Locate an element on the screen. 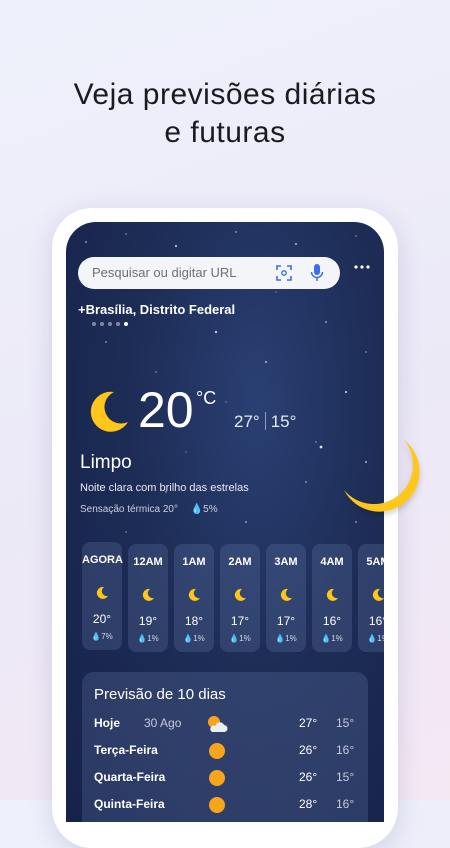 The image size is (450, 848). hourly-card: 3AM 17° 💧1% is located at coordinates (286, 598).